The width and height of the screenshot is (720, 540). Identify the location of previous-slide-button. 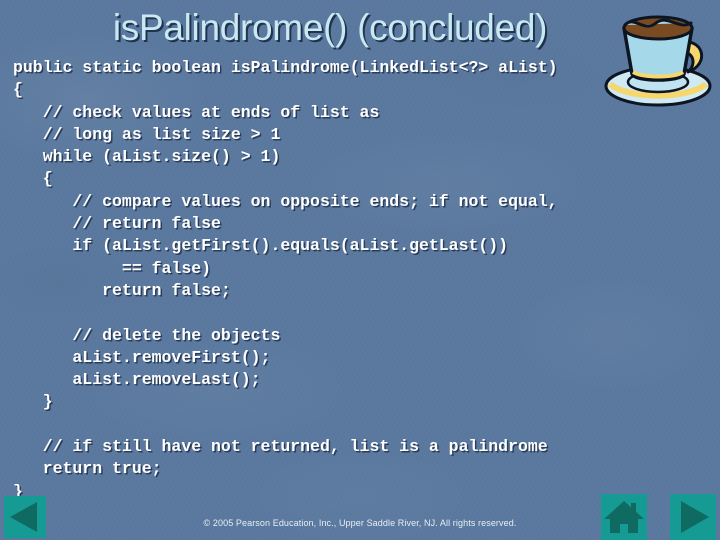
(25, 517).